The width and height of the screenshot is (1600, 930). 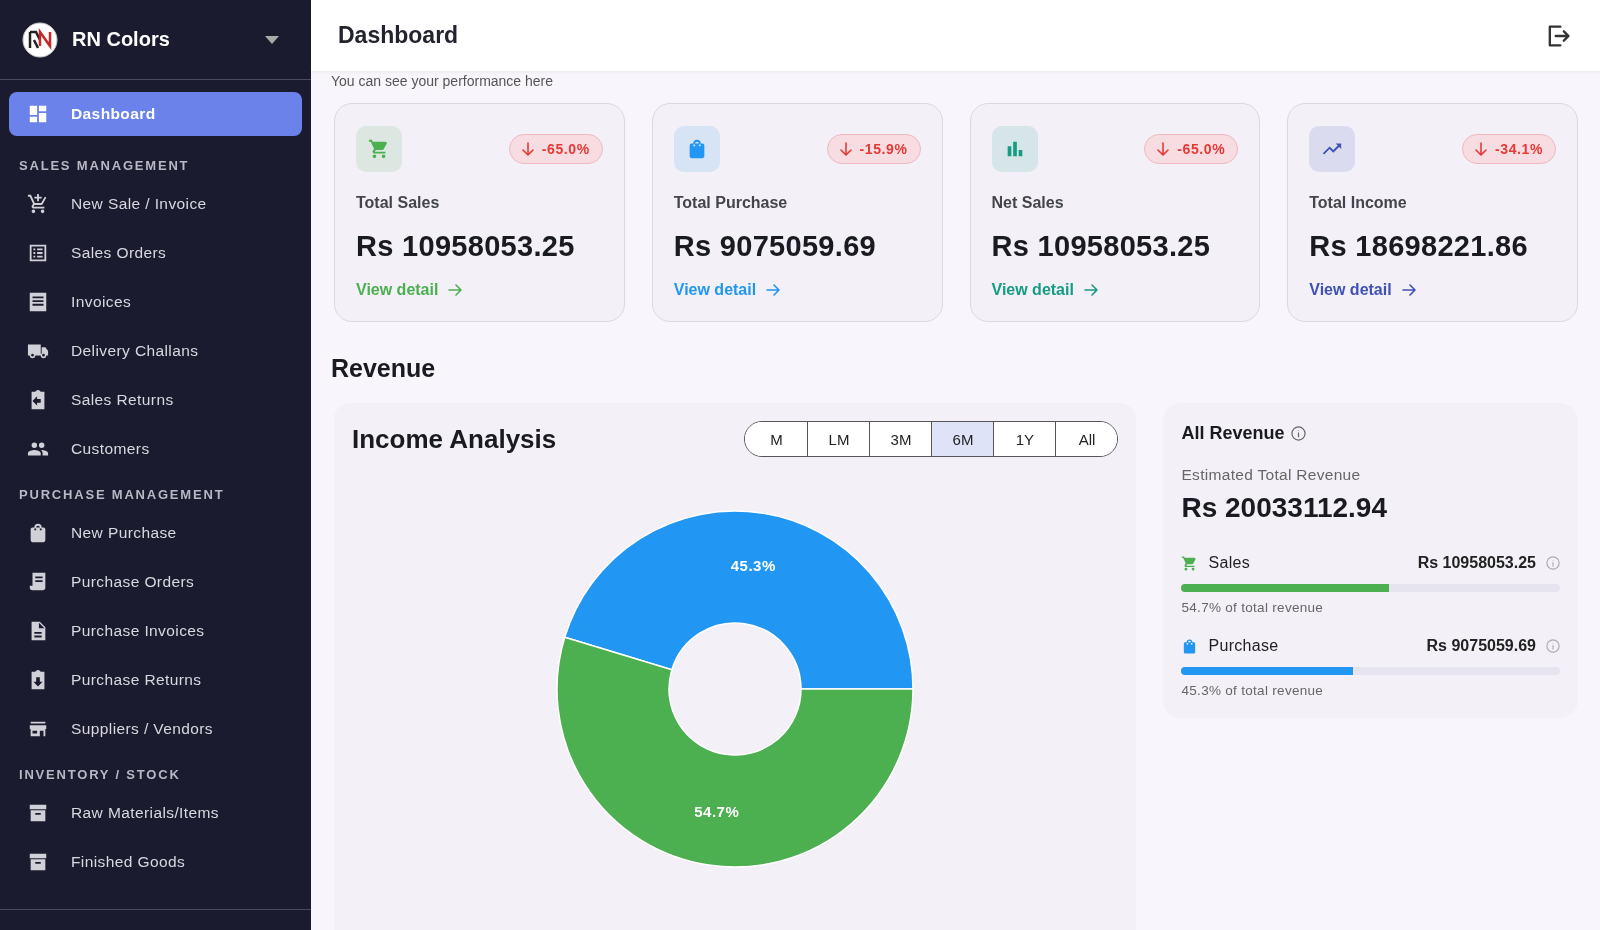 What do you see at coordinates (38, 301) in the screenshot?
I see `receipt-icon` at bounding box center [38, 301].